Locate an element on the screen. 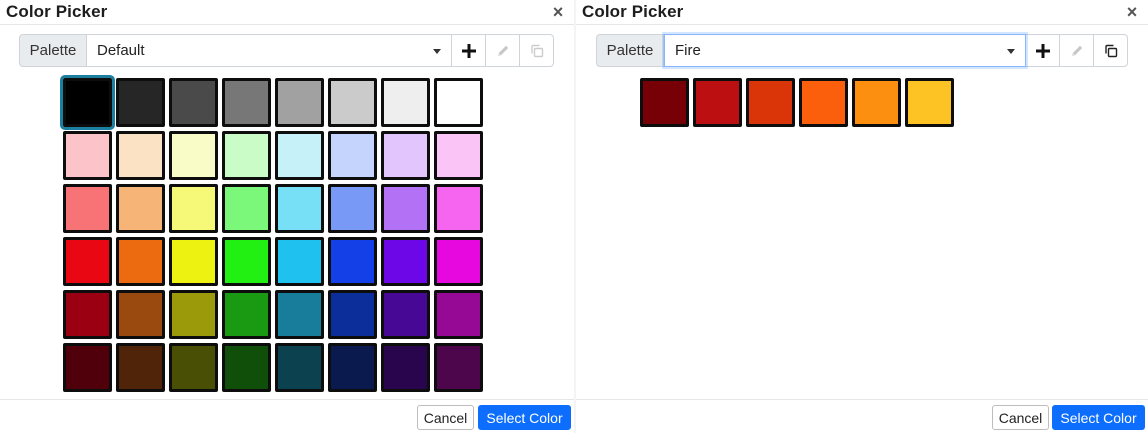 This screenshot has height=433, width=1148. palette-select: Fire is located at coordinates (845, 50).